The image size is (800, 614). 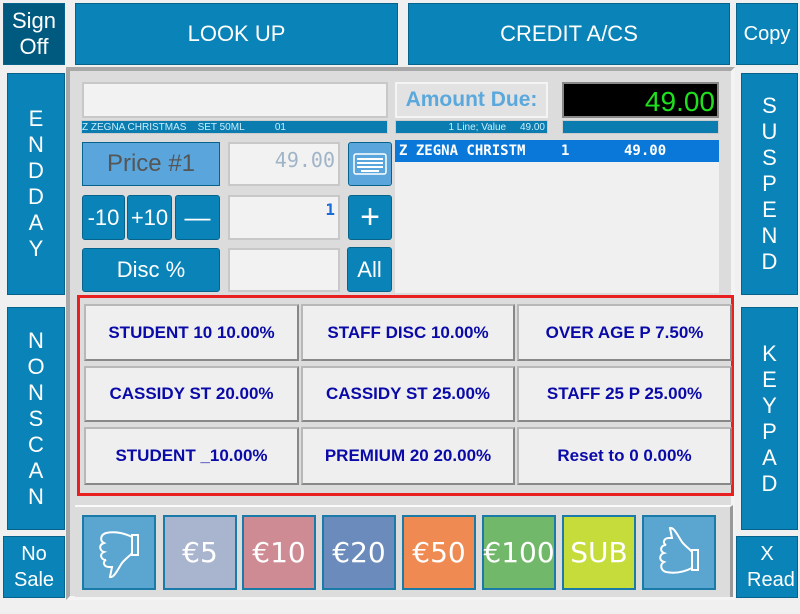 I want to click on line-price: 49.00, so click(x=645, y=151).